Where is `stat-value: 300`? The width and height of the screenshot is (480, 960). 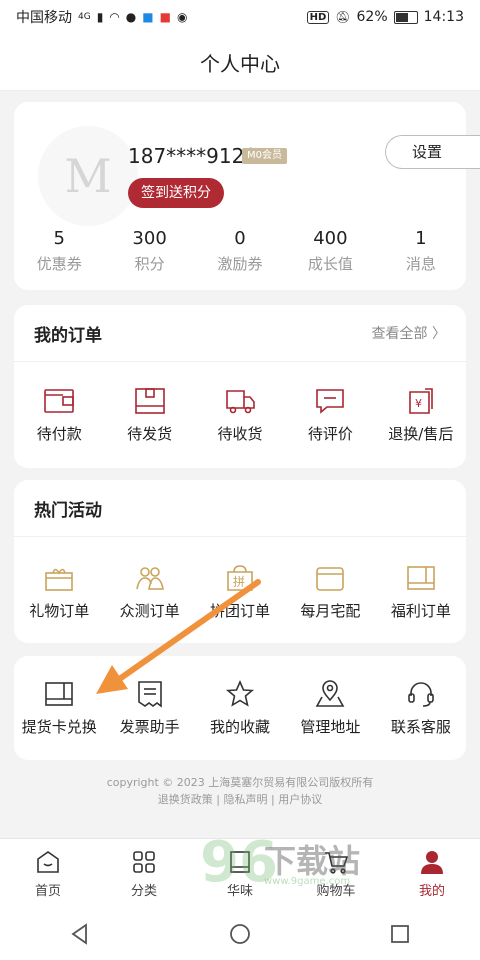
stat-value: 300 is located at coordinates (149, 238).